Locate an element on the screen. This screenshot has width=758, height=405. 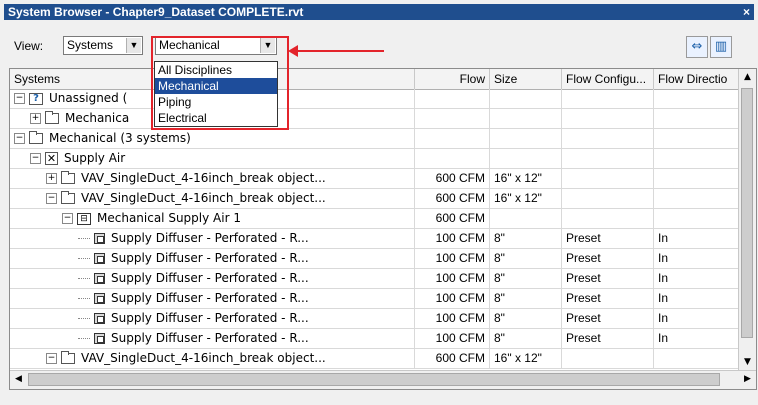
supply-air-x-icon: ✕ is located at coordinates (51, 158).